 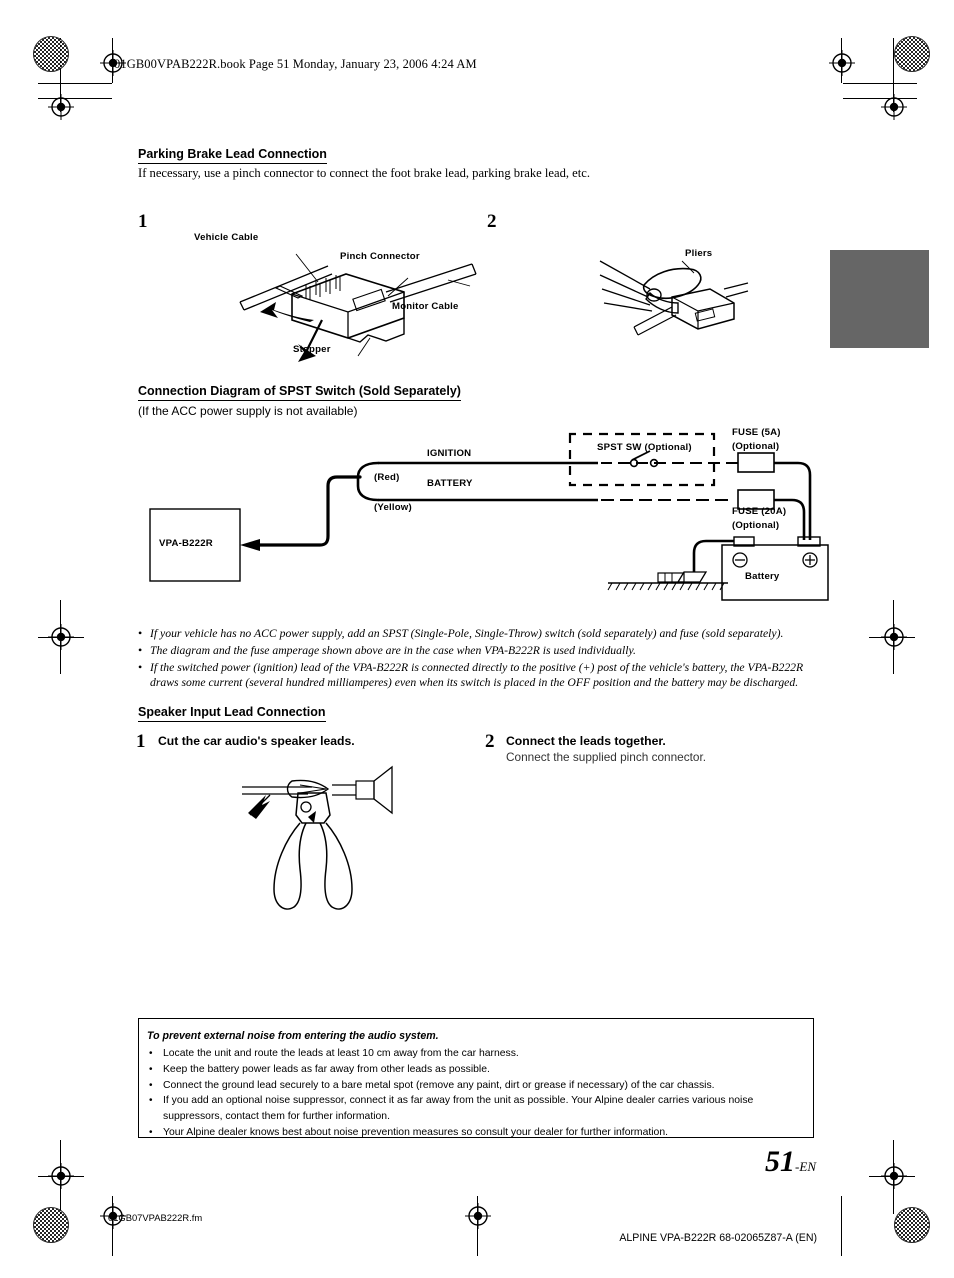 What do you see at coordinates (780, 1161) in the screenshot?
I see `page-number-value: 51` at bounding box center [780, 1161].